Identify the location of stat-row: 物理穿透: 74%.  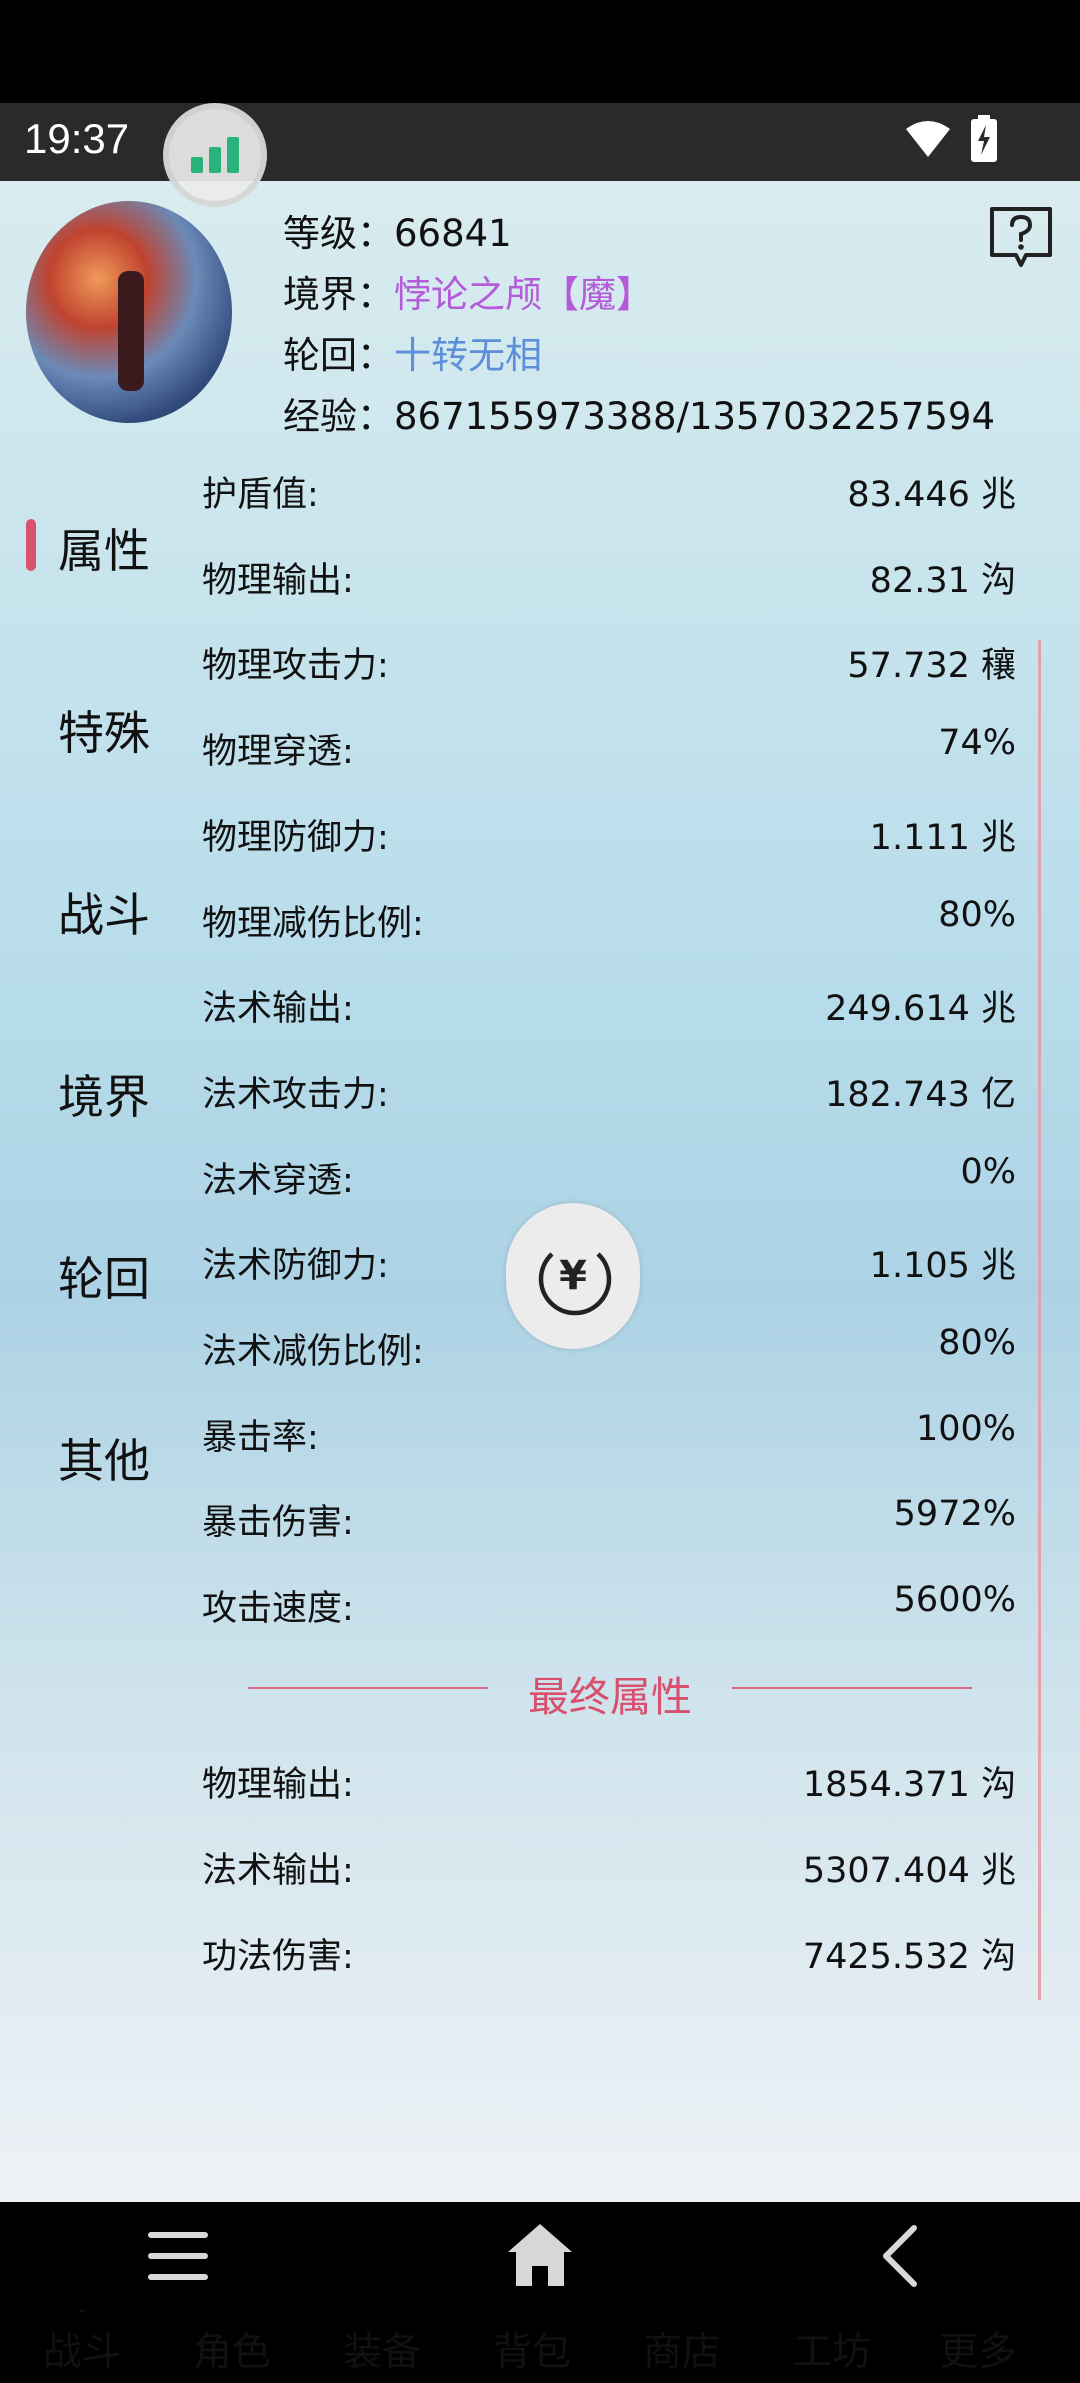
(609, 746).